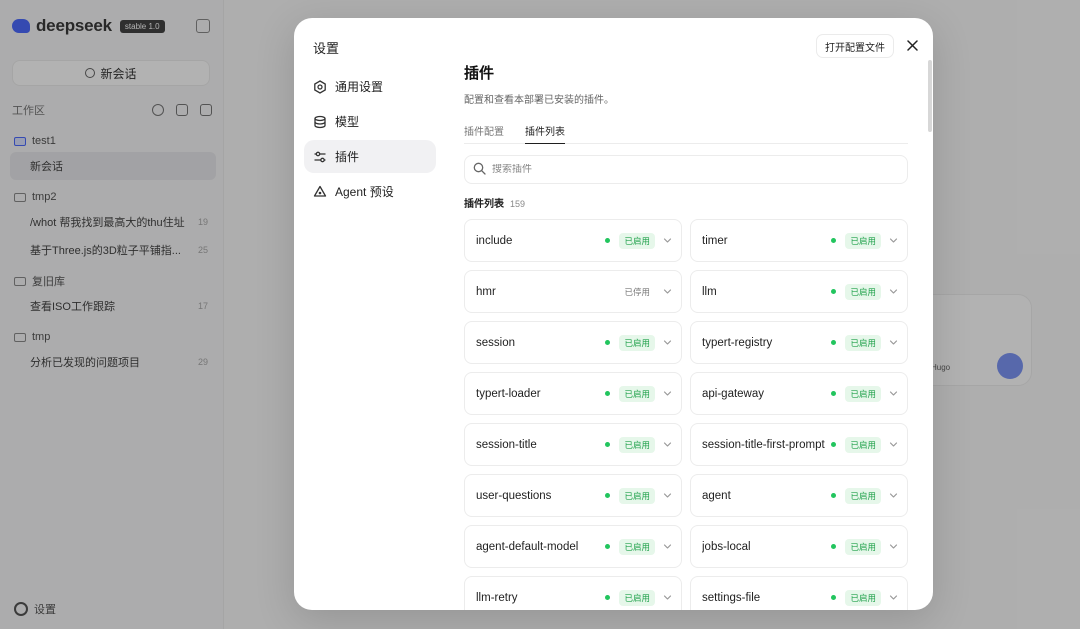 The image size is (1080, 629). What do you see at coordinates (320, 157) in the screenshot?
I see `sliders-icon` at bounding box center [320, 157].